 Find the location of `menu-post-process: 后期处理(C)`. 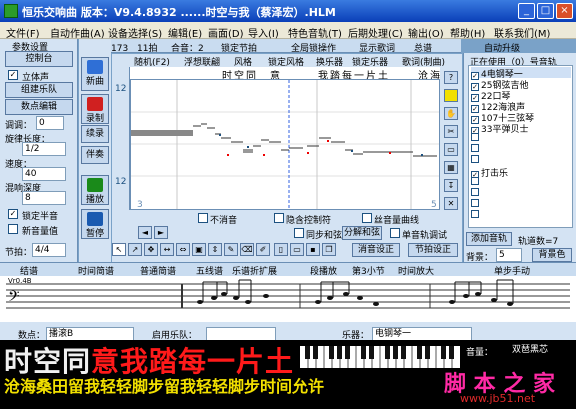

menu-post-process: 后期处理(C) is located at coordinates (375, 32).